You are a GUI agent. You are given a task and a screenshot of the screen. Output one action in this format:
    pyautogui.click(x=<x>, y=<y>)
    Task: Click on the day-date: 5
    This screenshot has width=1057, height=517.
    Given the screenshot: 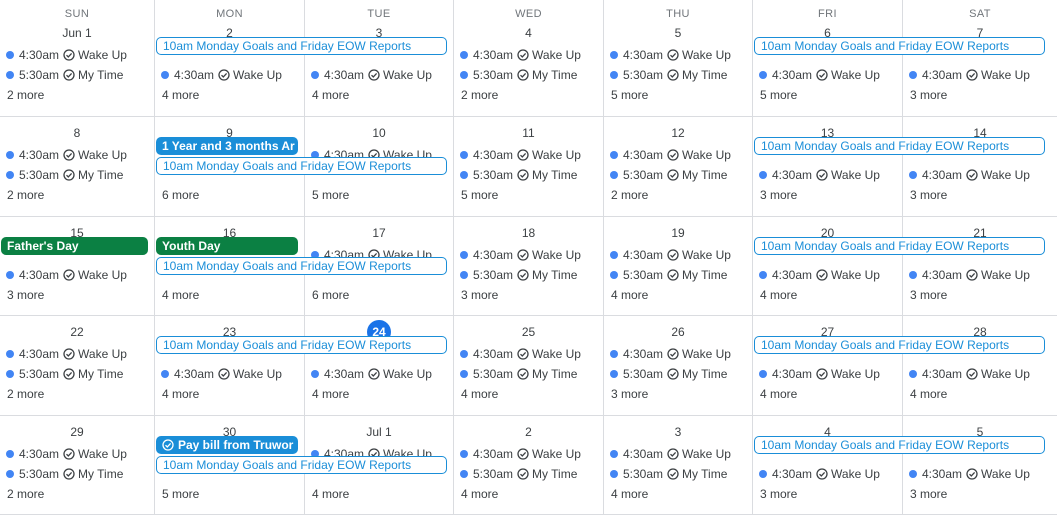 What is the action you would take?
    pyautogui.click(x=678, y=33)
    